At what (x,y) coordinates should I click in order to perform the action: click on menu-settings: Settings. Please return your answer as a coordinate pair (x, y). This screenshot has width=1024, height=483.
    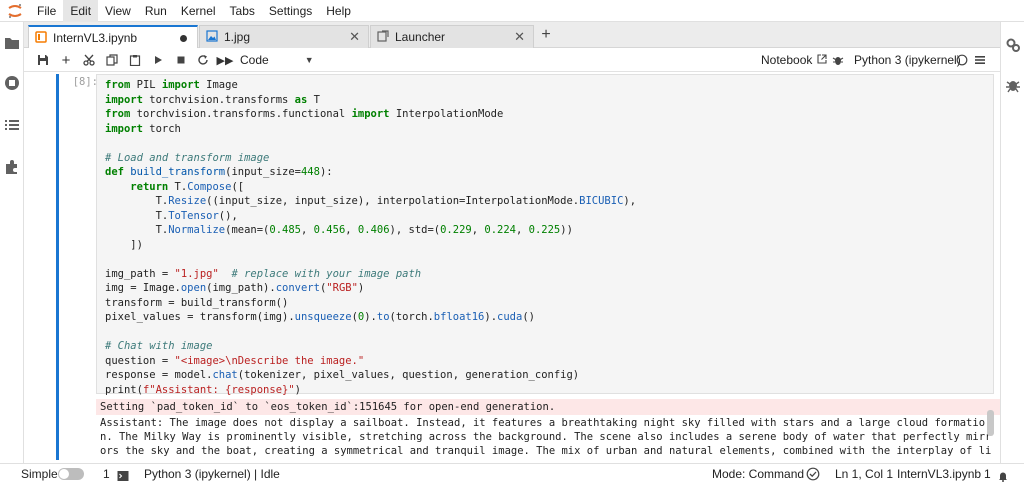
    Looking at the image, I should click on (290, 11).